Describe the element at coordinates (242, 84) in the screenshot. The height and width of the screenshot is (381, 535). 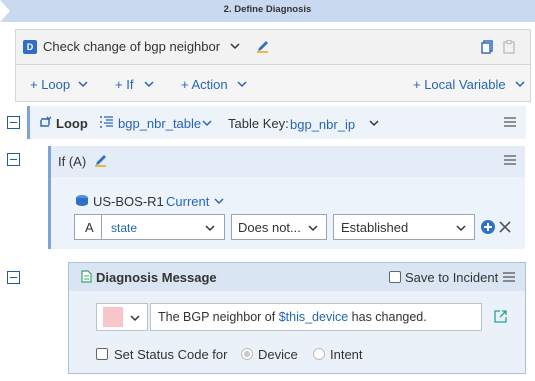
I see `add-action-chevron-down-icon` at that location.